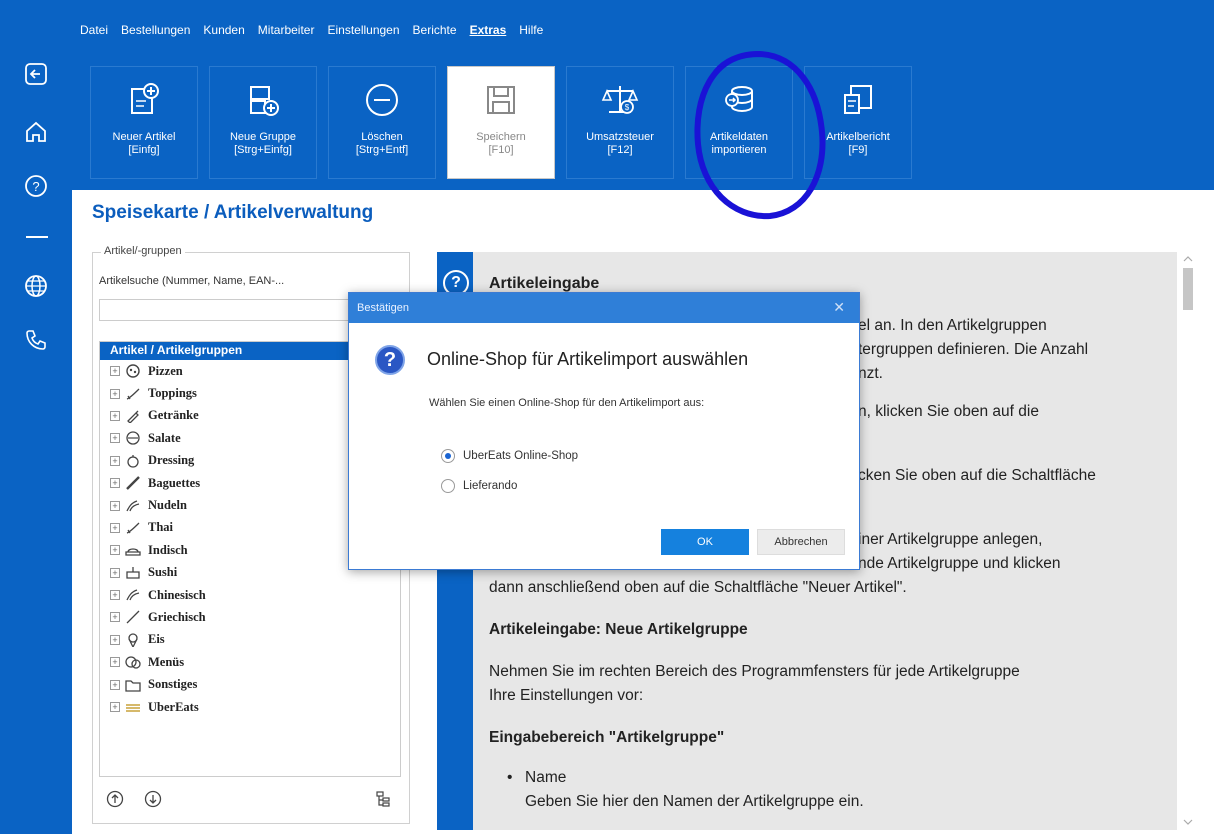 This screenshot has width=1214, height=834. I want to click on home-icon, so click(36, 132).